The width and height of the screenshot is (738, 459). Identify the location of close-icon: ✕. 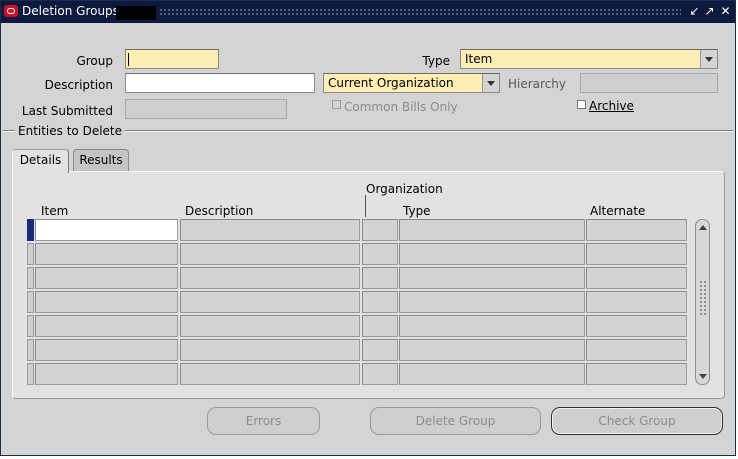
(725, 11).